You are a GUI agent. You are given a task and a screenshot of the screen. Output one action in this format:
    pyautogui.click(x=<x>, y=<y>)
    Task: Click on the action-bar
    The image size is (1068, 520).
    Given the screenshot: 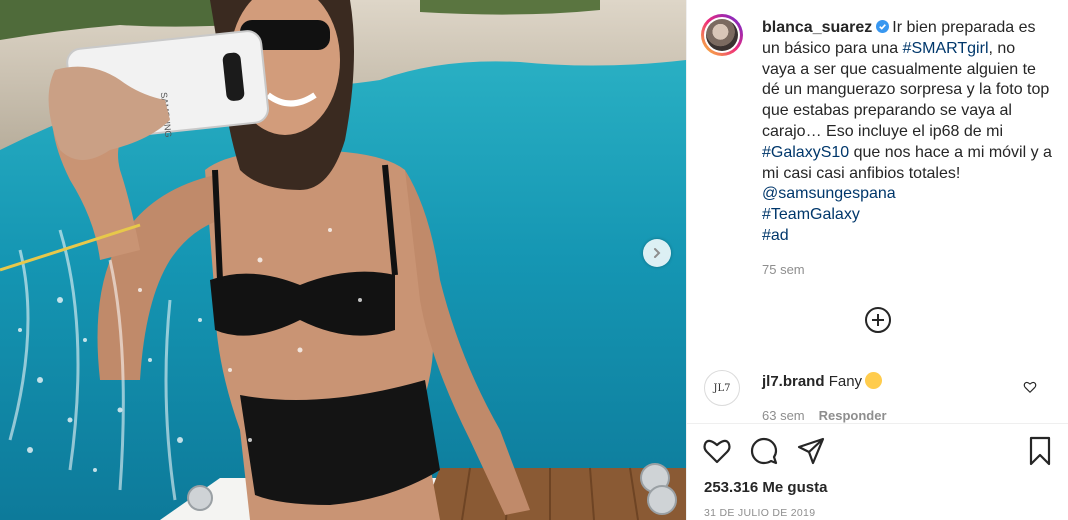 What is the action you would take?
    pyautogui.click(x=882, y=453)
    